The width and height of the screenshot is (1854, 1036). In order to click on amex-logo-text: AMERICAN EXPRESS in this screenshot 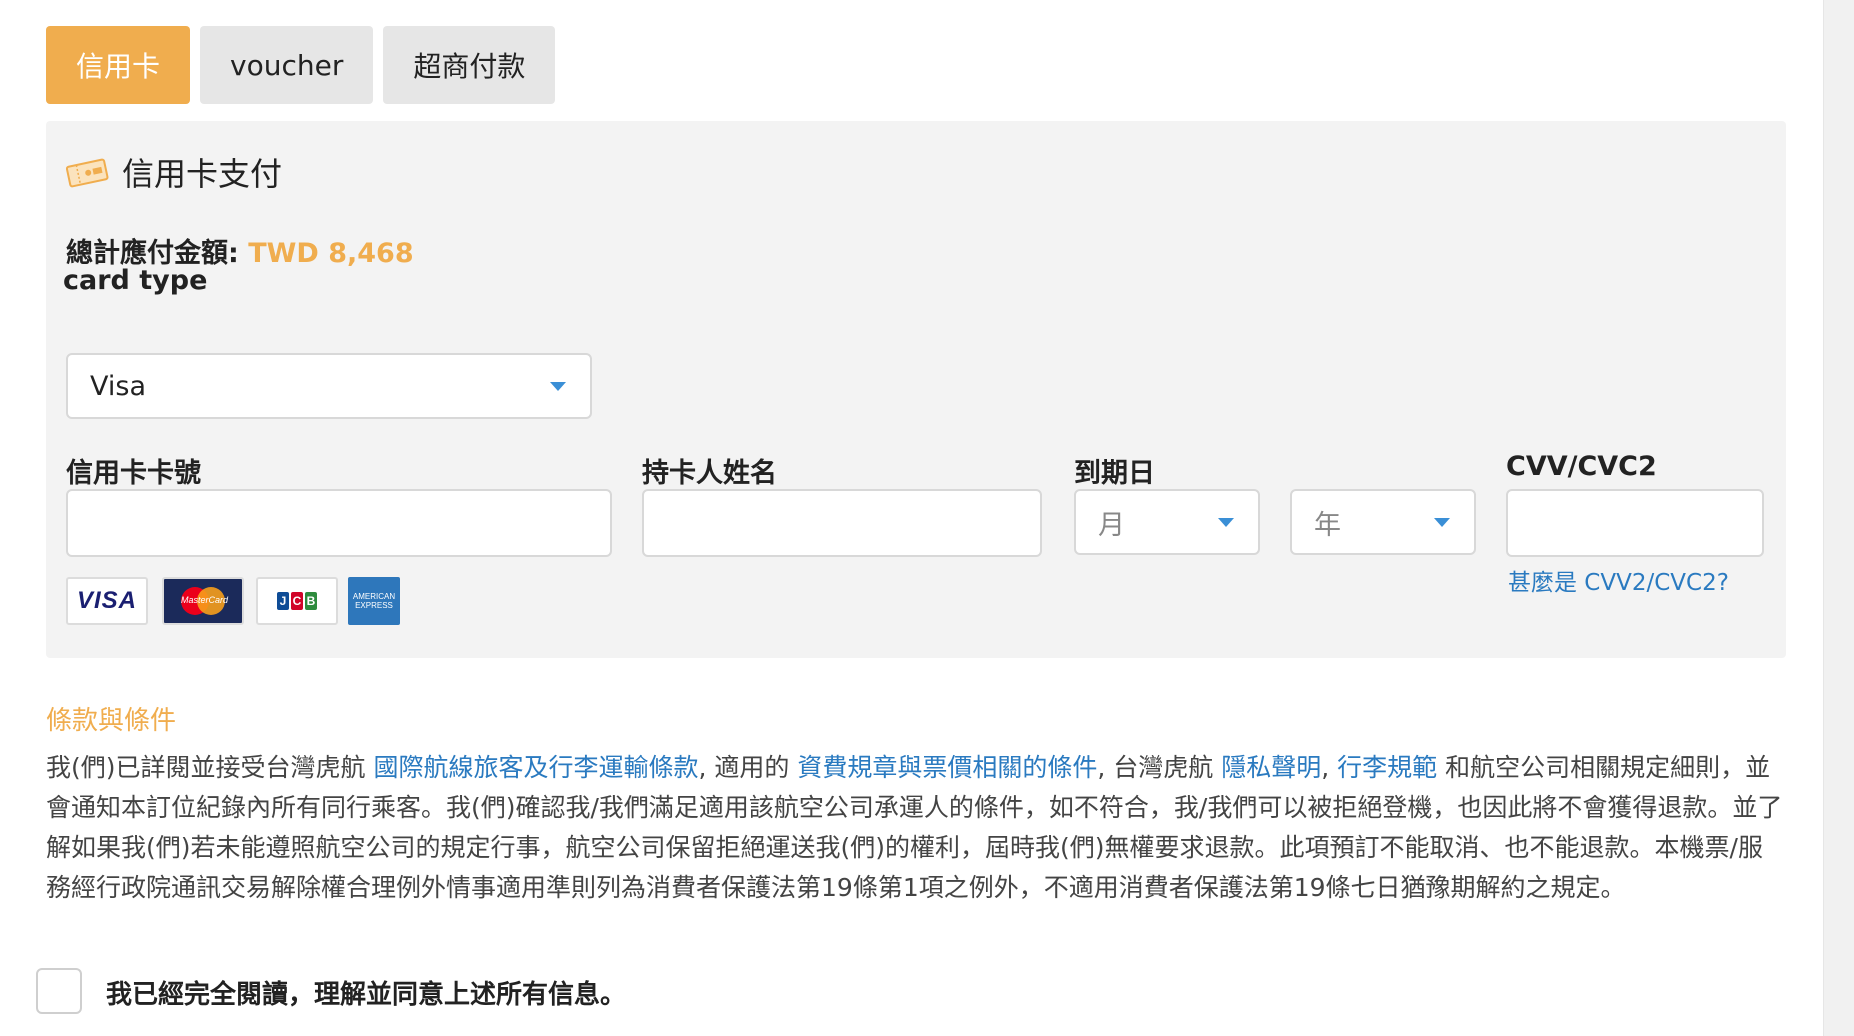, I will do `click(374, 601)`.